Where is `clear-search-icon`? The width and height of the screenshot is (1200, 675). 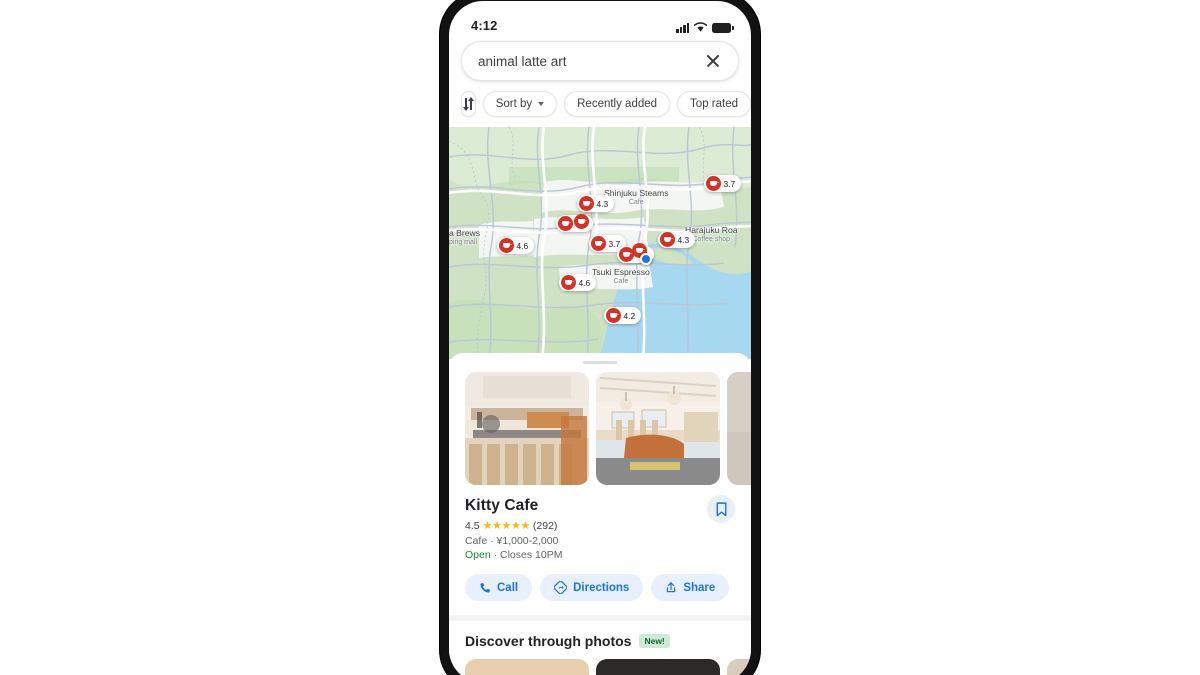 clear-search-icon is located at coordinates (713, 61).